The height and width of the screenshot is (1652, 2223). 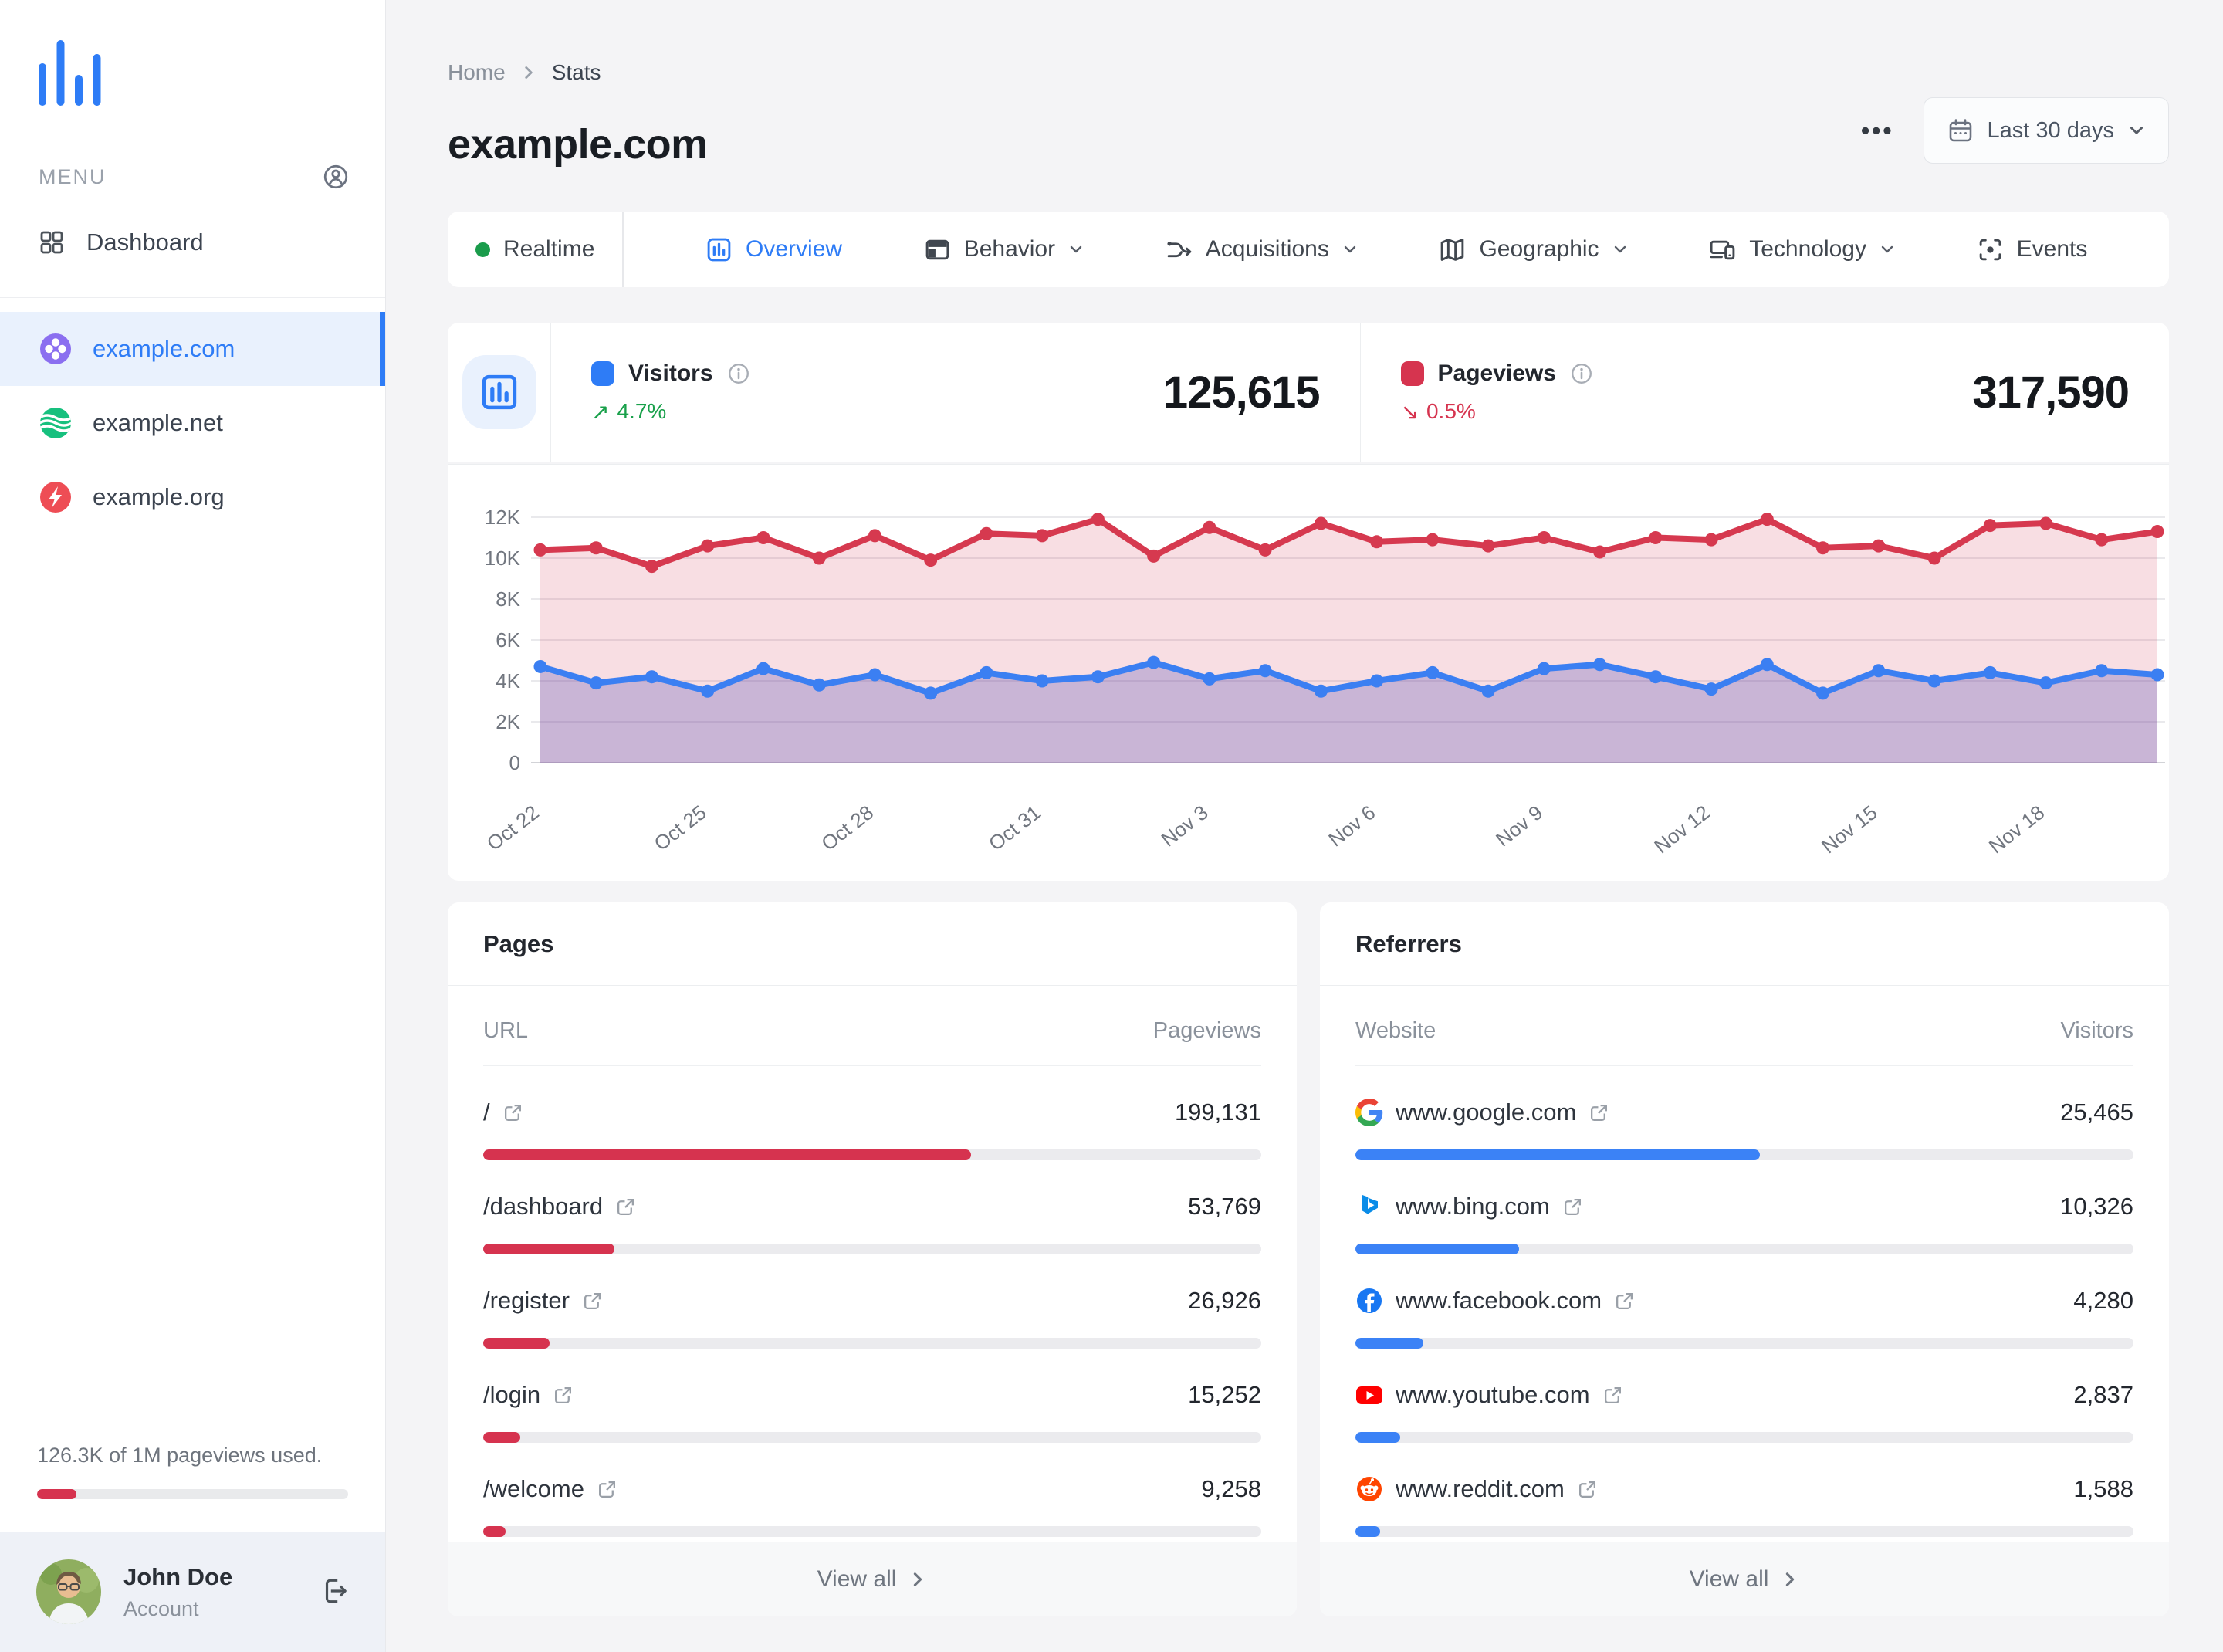 What do you see at coordinates (629, 411) in the screenshot?
I see `visitors-change: ↗ 4.7%` at bounding box center [629, 411].